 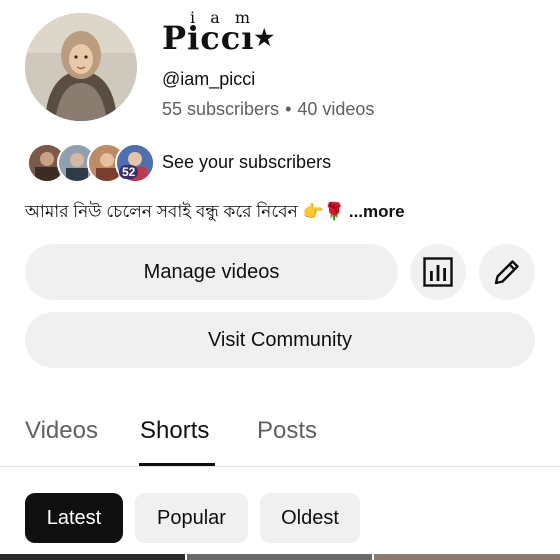 What do you see at coordinates (74, 518) in the screenshot?
I see `chip-latest: Latest` at bounding box center [74, 518].